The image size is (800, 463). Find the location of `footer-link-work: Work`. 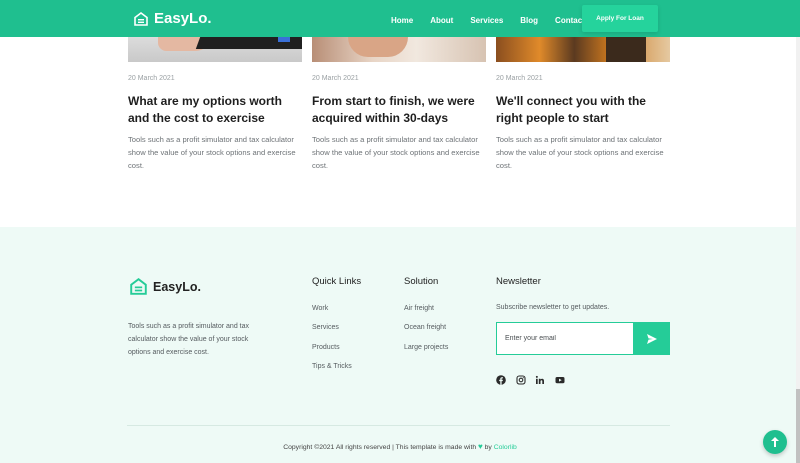

footer-link-work: Work is located at coordinates (332, 313).